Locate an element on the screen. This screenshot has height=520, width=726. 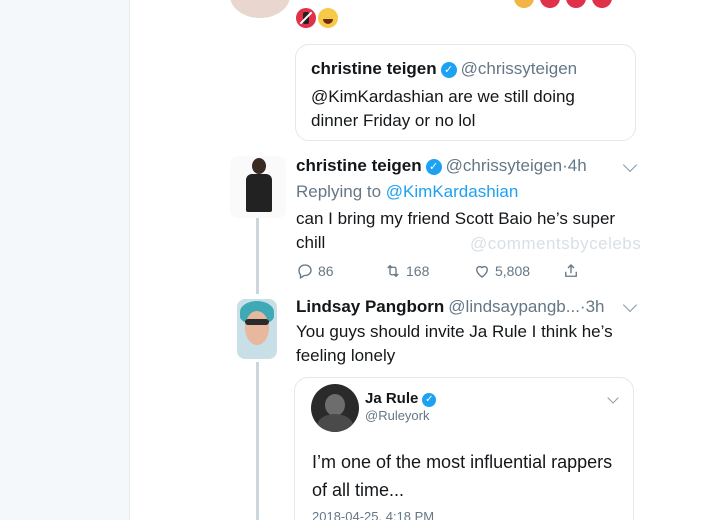
reply-button: 86 is located at coordinates (315, 271).